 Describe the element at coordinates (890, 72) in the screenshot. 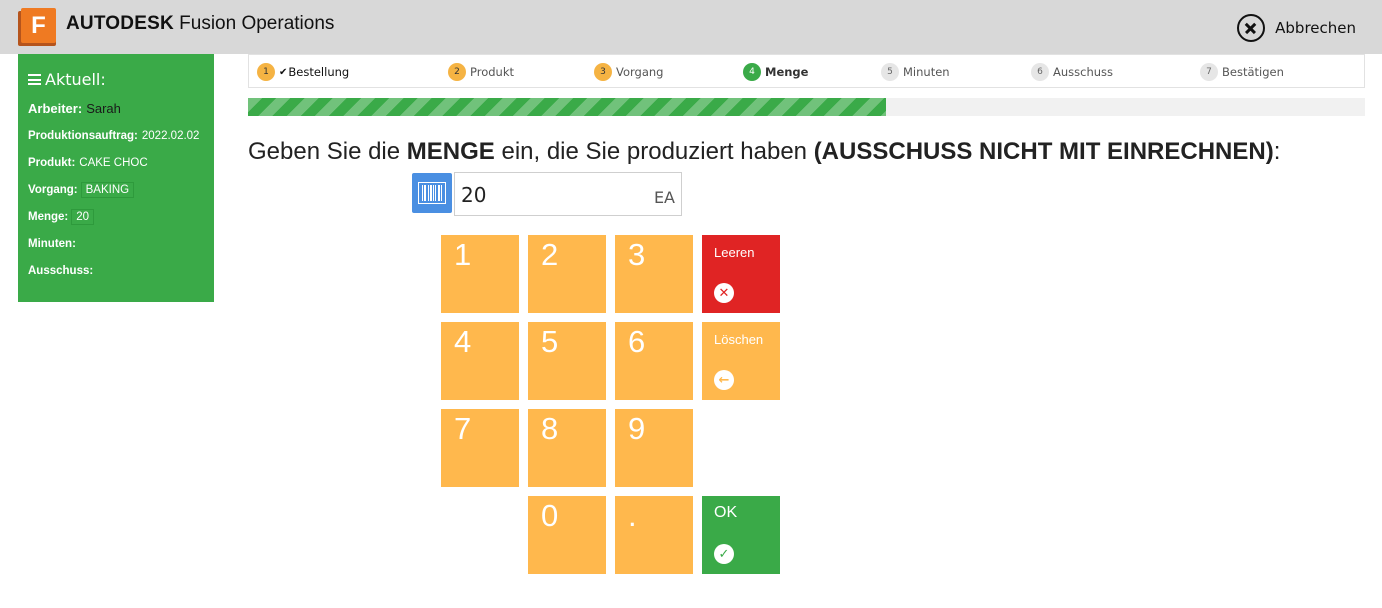

I see `step-number: 5` at that location.